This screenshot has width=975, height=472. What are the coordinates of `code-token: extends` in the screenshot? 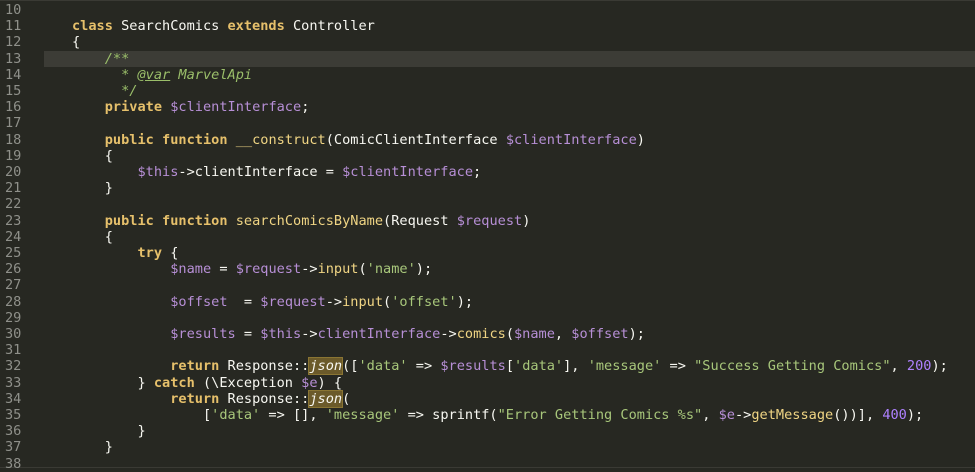 It's located at (256, 26).